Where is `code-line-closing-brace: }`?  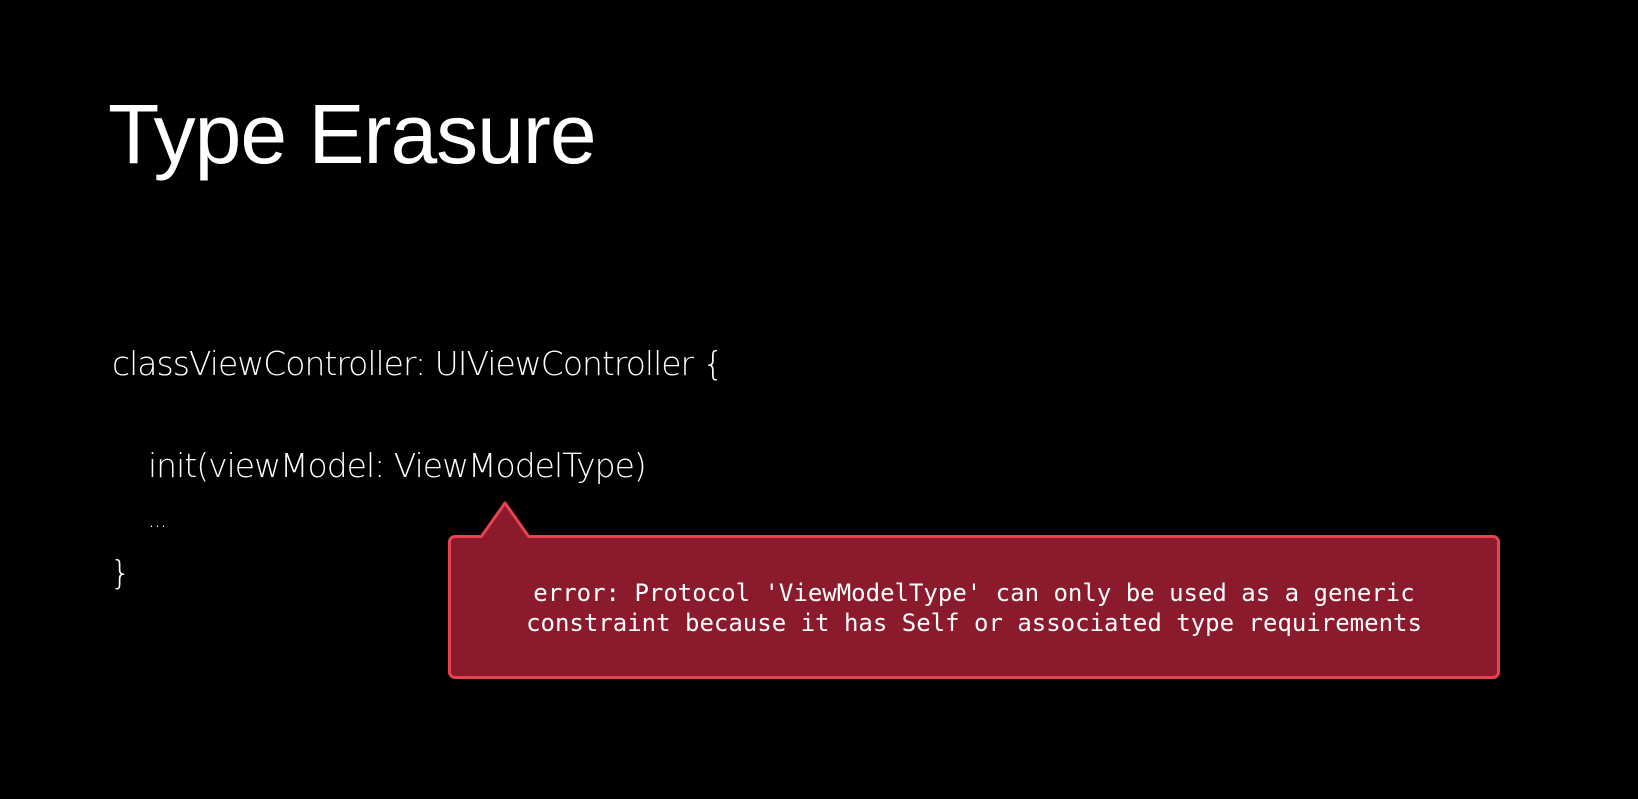 code-line-closing-brace: } is located at coordinates (120, 572).